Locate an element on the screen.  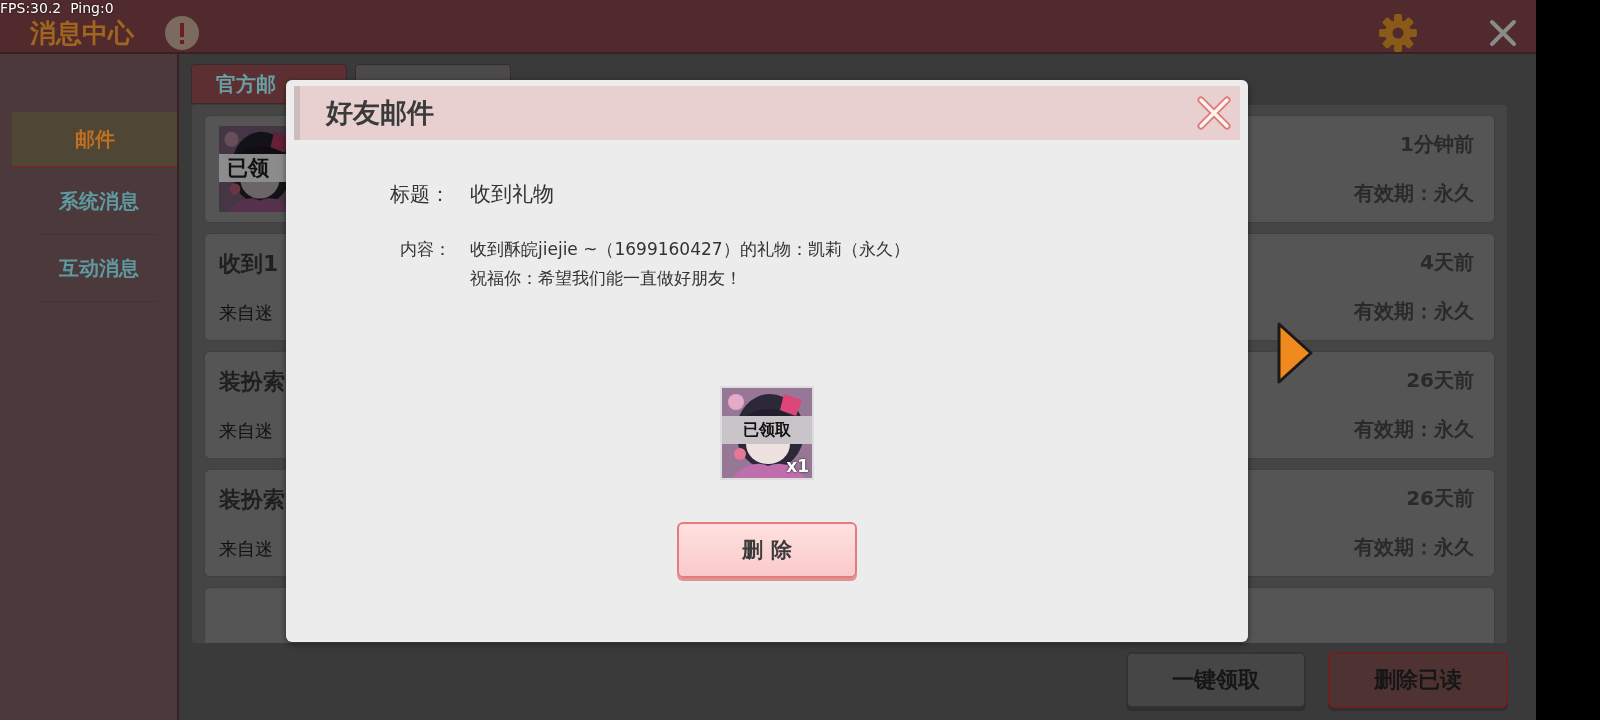
sidebar-item: 邮件 is located at coordinates (94, 140).